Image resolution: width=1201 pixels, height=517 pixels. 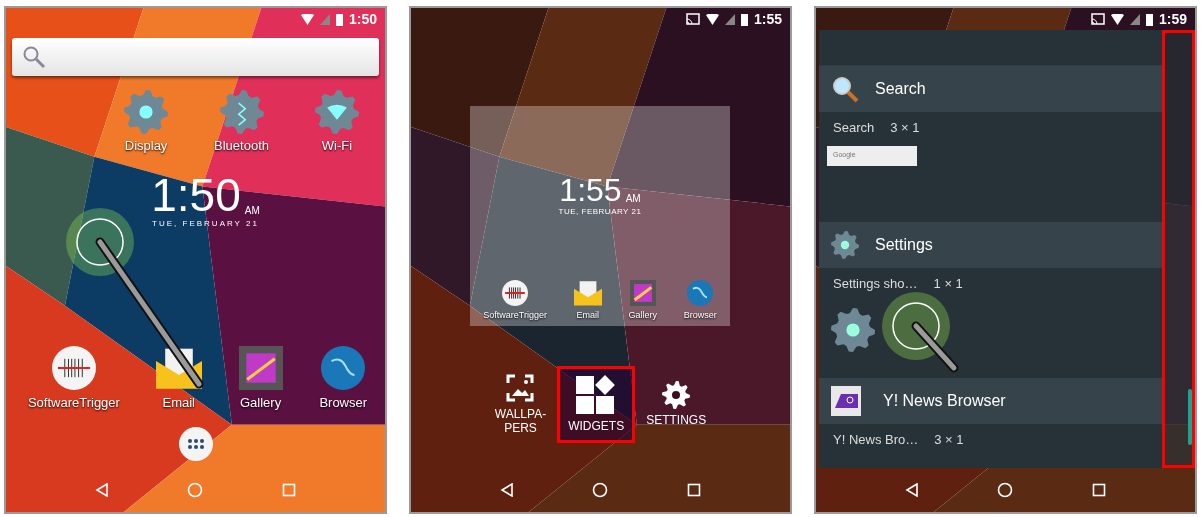 I want to click on status-time: 1:50, so click(x=362, y=19).